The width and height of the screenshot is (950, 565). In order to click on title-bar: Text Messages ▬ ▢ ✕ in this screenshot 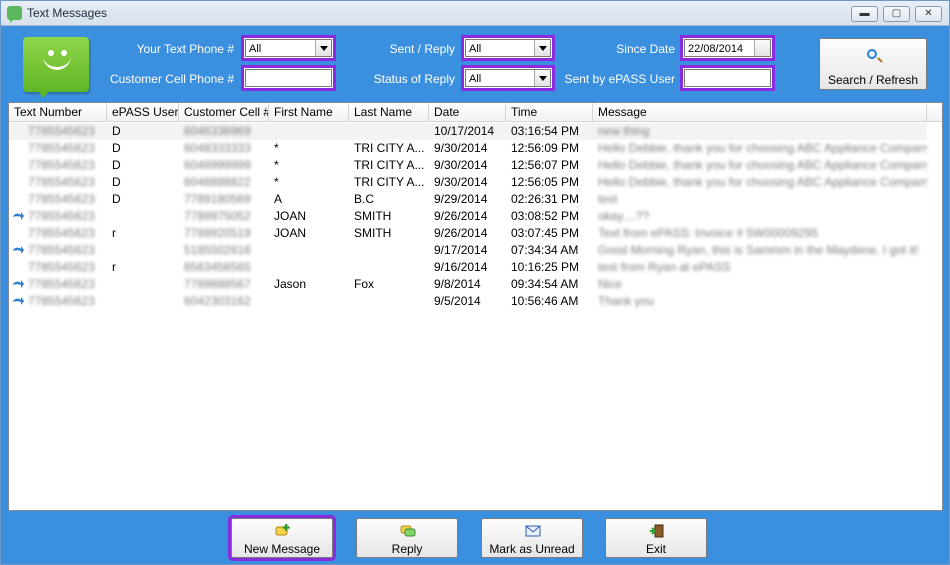, I will do `click(475, 13)`.